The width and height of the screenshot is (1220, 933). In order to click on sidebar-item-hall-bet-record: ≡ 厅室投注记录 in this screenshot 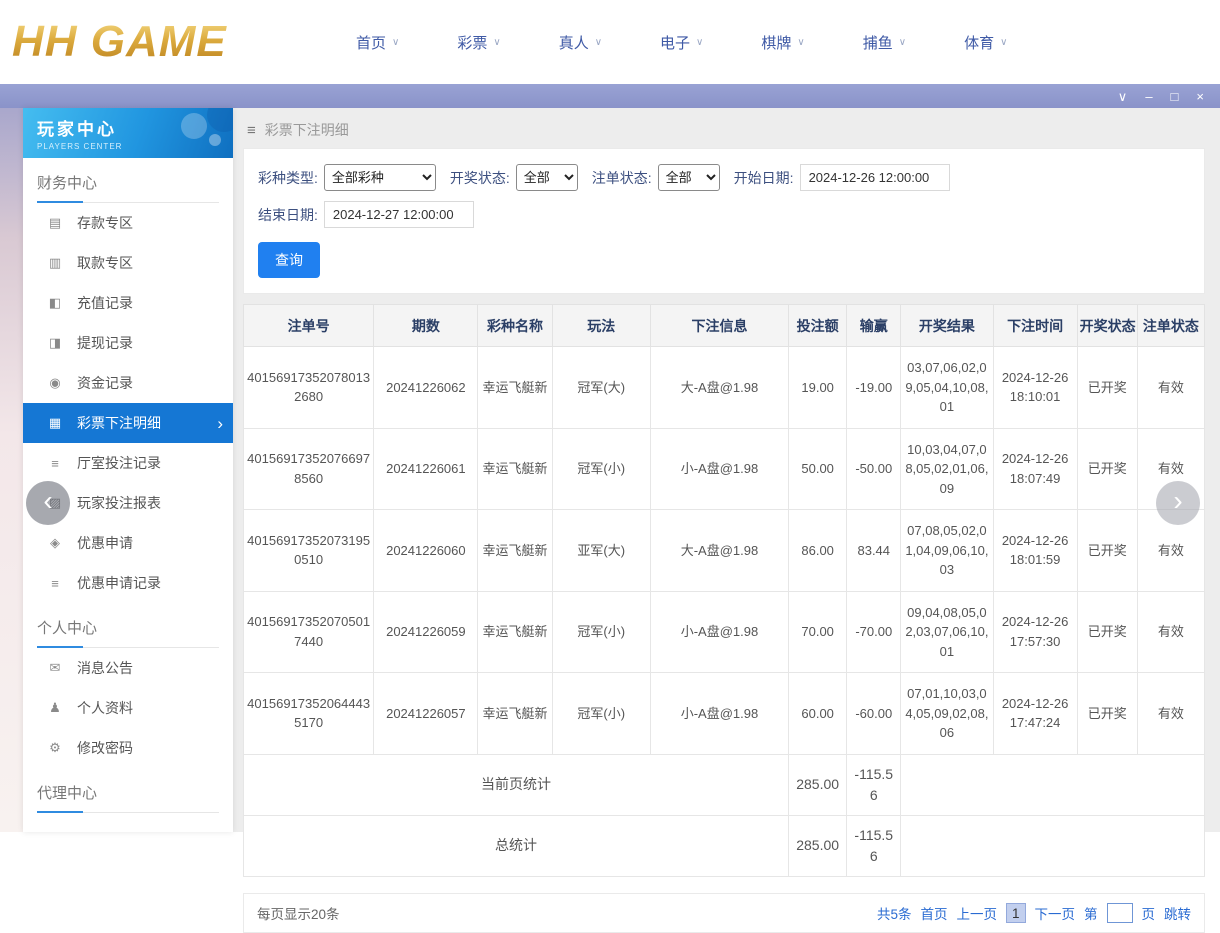, I will do `click(128, 463)`.